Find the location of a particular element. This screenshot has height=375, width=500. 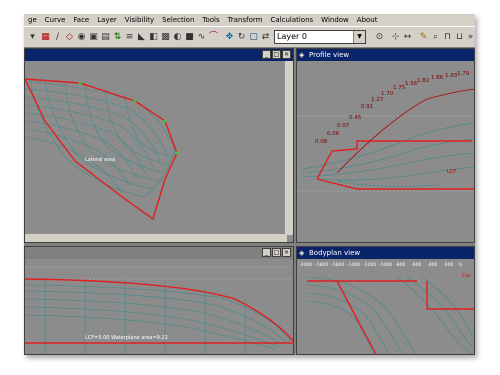

area-label: 0.45 is located at coordinates (355, 118).